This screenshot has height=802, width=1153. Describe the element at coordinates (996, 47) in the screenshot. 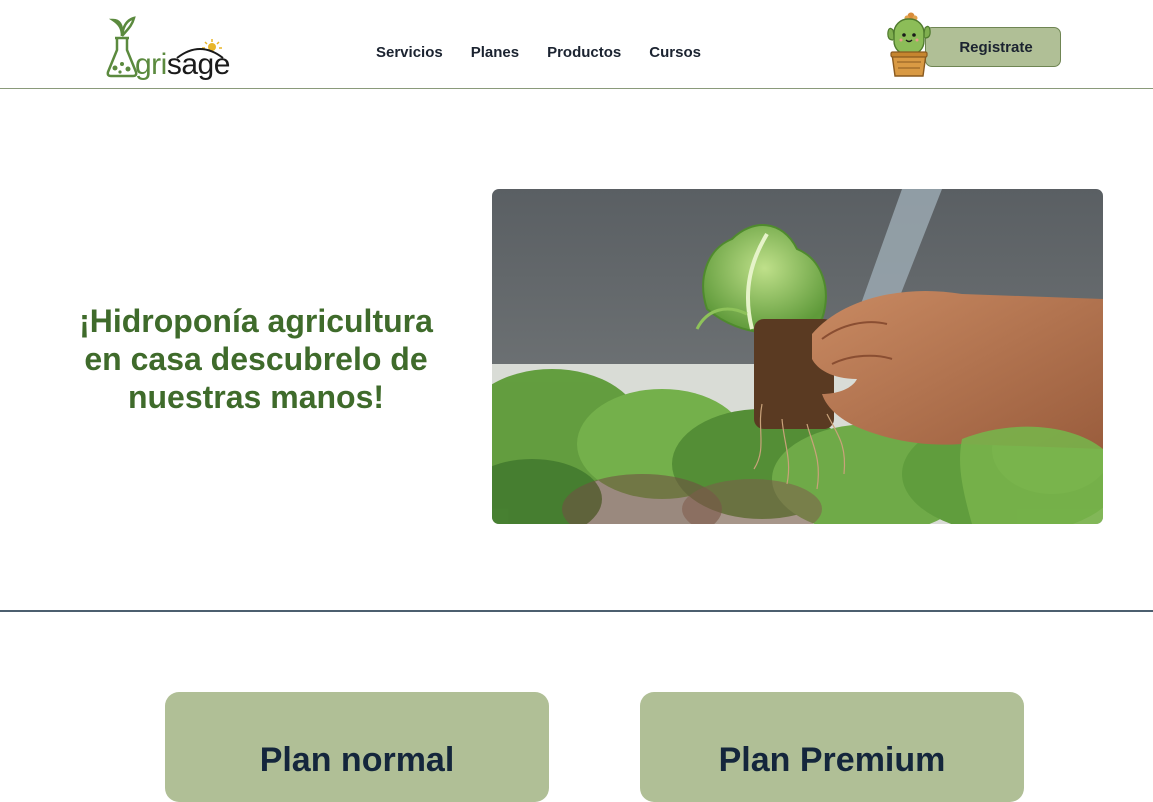

I see `register-button-label: Registrate` at that location.